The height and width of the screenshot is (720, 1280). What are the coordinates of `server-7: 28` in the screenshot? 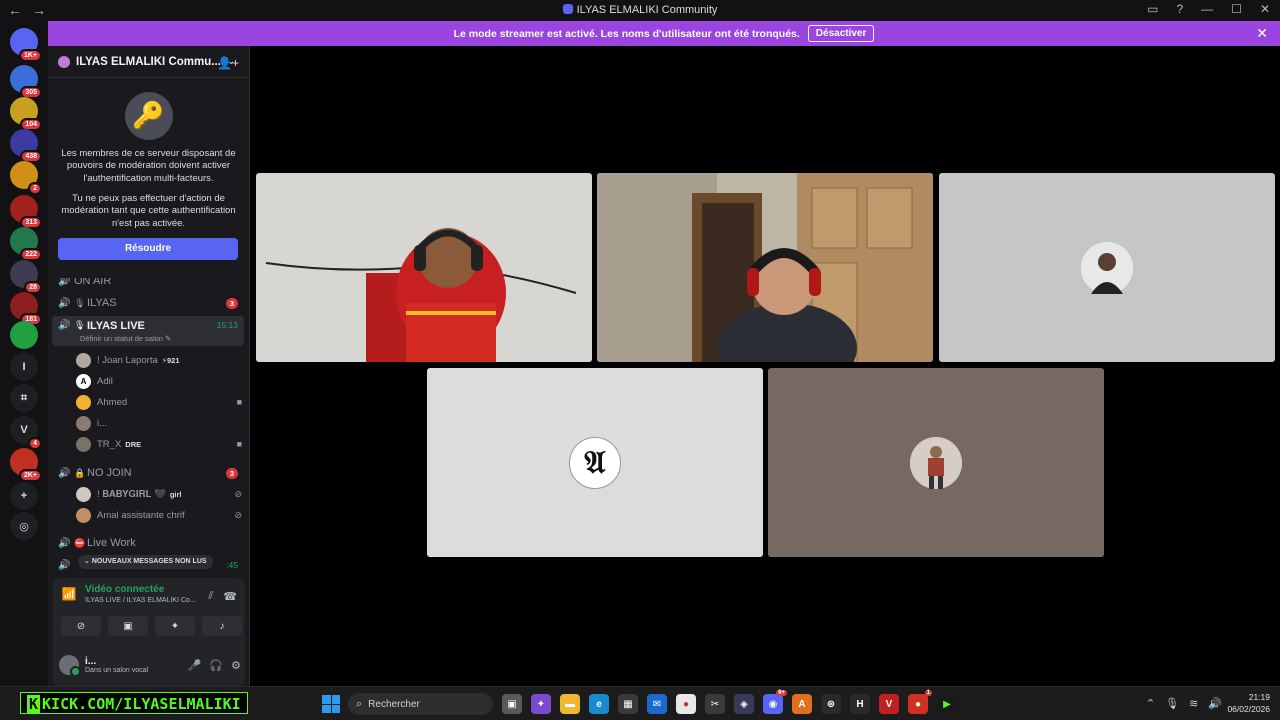 It's located at (26, 277).